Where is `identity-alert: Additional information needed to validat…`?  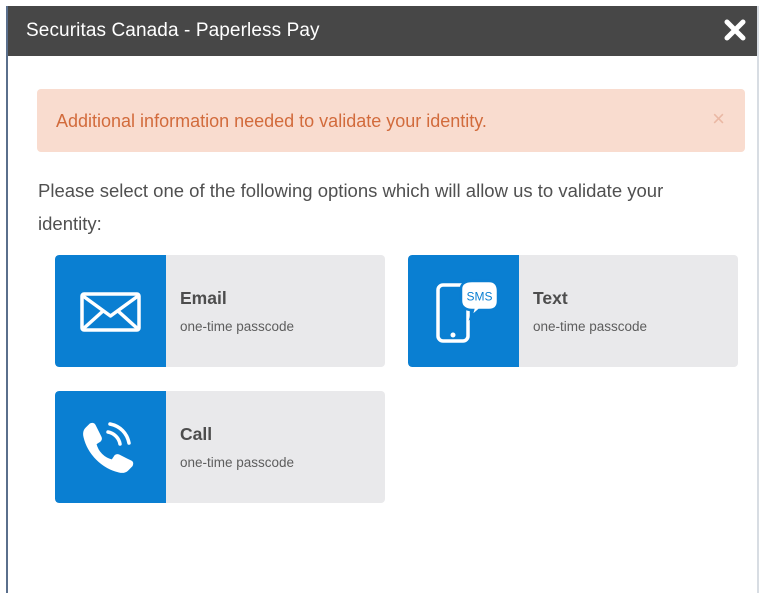
identity-alert: Additional information needed to validat… is located at coordinates (391, 120).